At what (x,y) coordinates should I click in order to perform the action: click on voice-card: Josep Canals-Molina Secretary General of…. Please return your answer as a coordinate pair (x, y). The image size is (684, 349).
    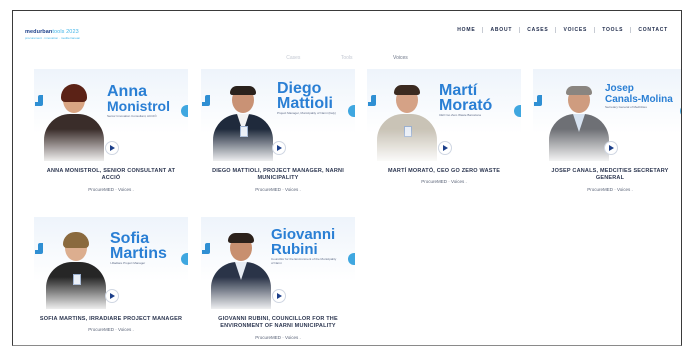
    Looking at the image, I should click on (607, 130).